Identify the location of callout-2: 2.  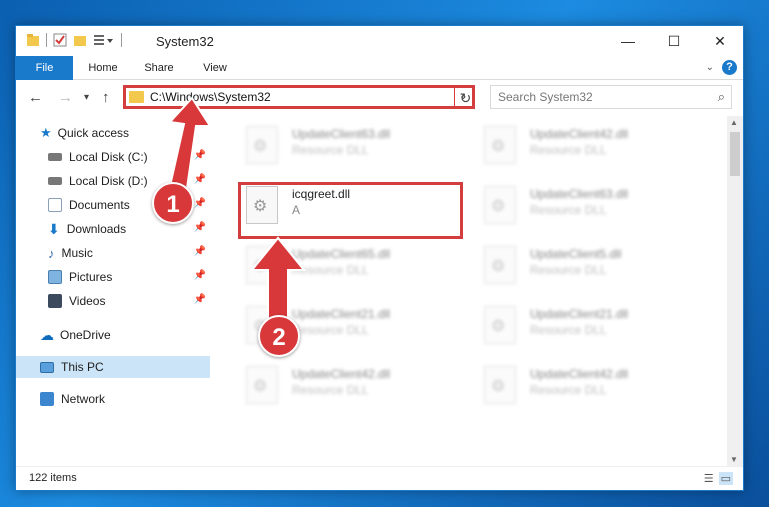
(279, 336).